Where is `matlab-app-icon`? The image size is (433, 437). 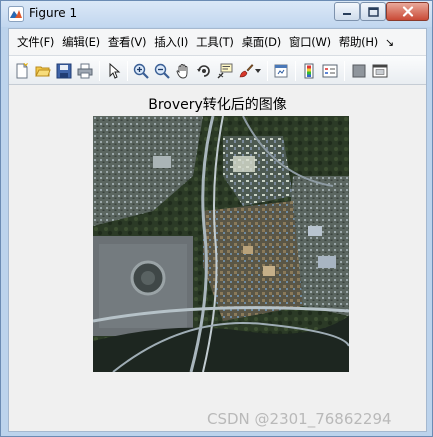 matlab-app-icon is located at coordinates (16, 14).